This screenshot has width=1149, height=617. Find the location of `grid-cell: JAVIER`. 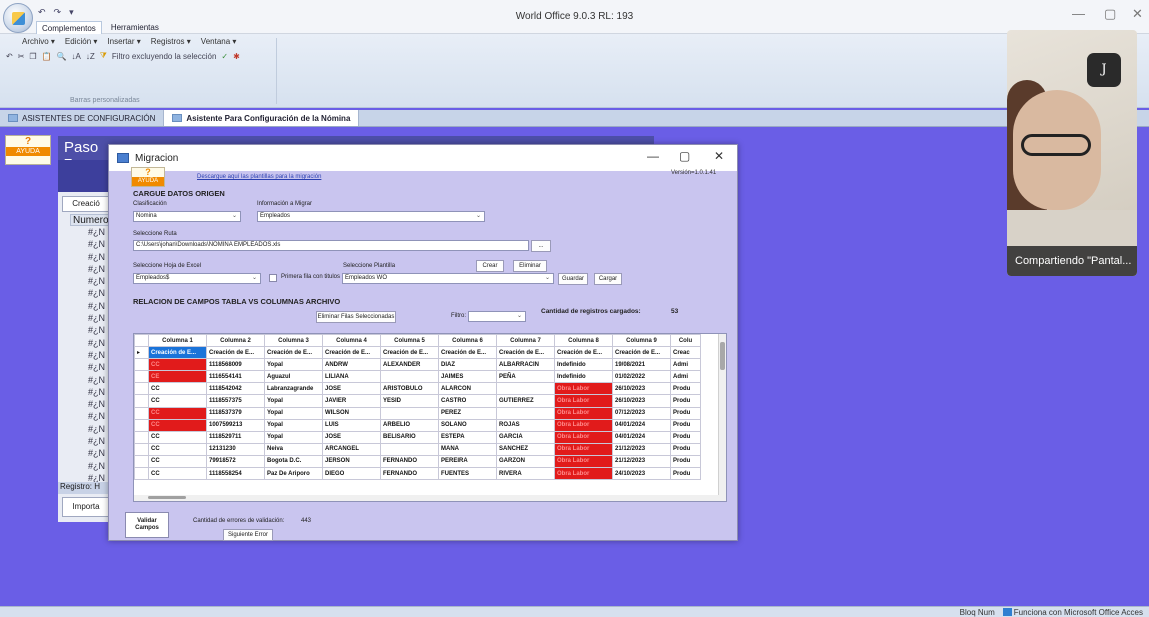

grid-cell: JAVIER is located at coordinates (351, 401).